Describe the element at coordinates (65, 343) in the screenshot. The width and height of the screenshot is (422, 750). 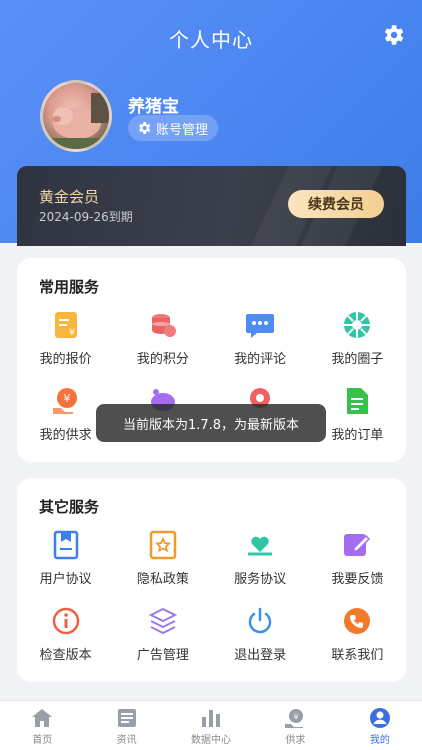
I see `service-my-quote: ¥ 我的报价` at that location.